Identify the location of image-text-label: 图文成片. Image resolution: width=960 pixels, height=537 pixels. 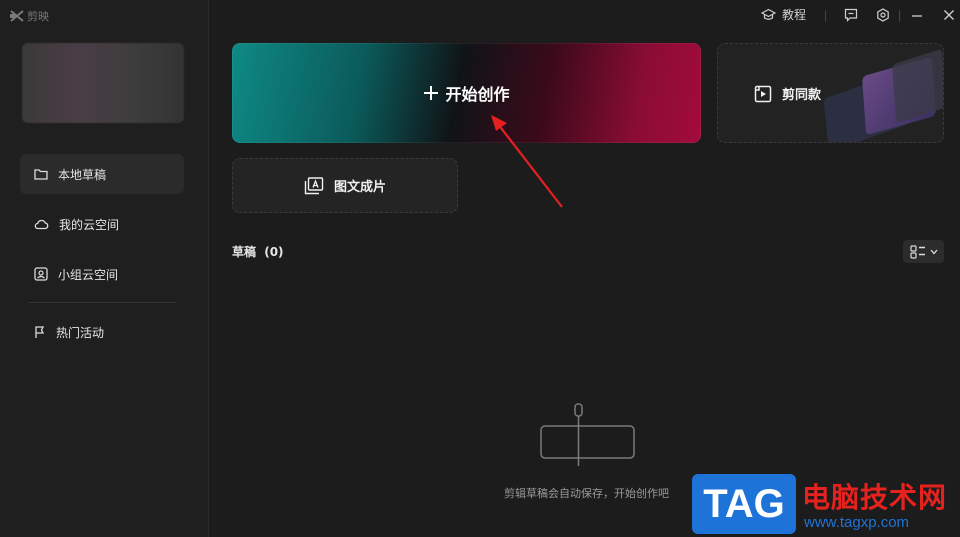
(359, 187).